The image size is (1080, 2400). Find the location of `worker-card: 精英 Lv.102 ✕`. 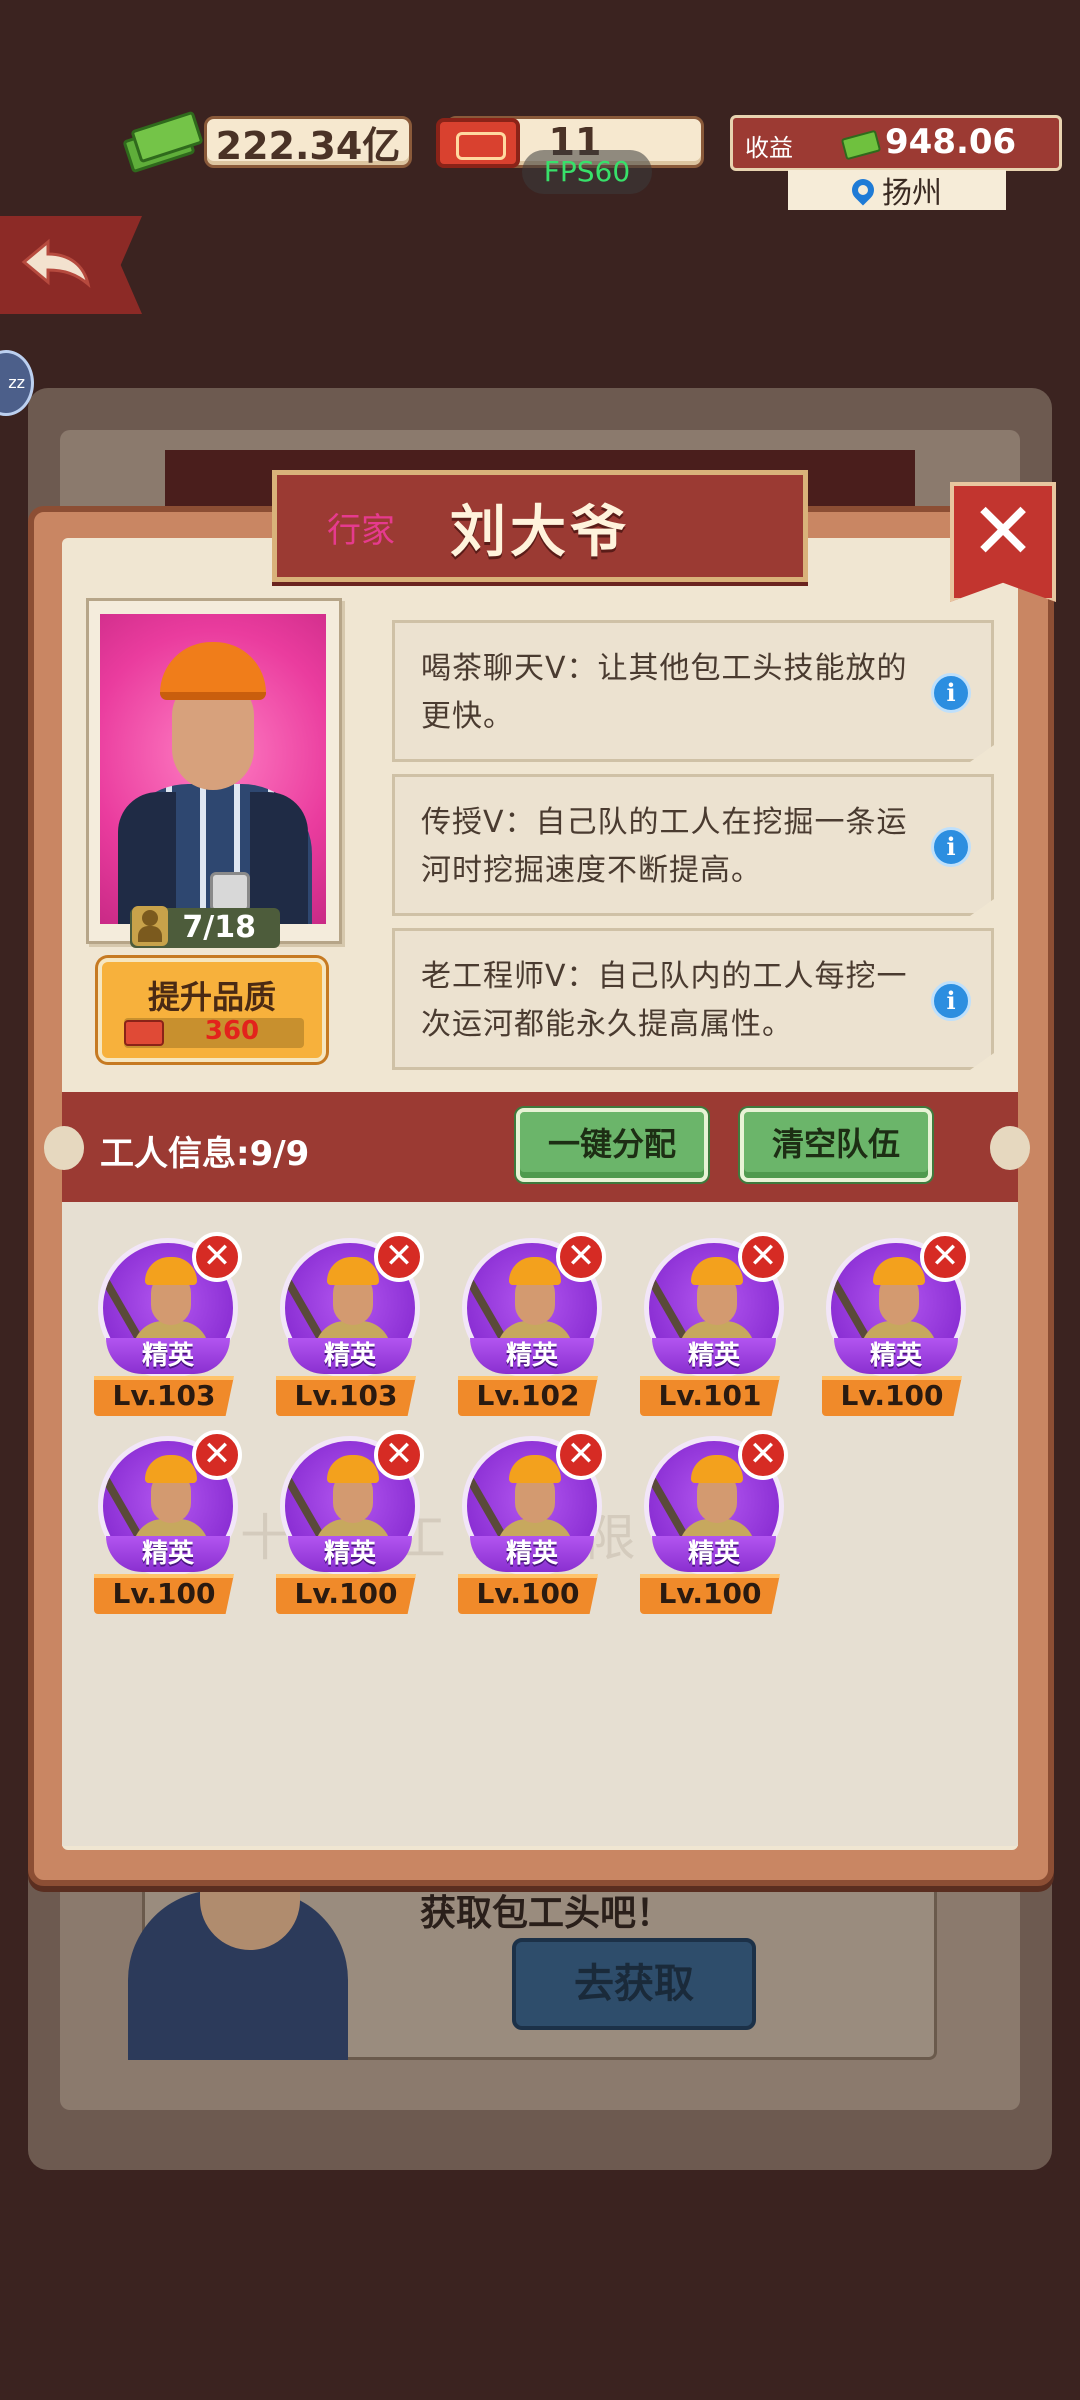

worker-card: 精英 Lv.102 ✕ is located at coordinates (532, 1328).